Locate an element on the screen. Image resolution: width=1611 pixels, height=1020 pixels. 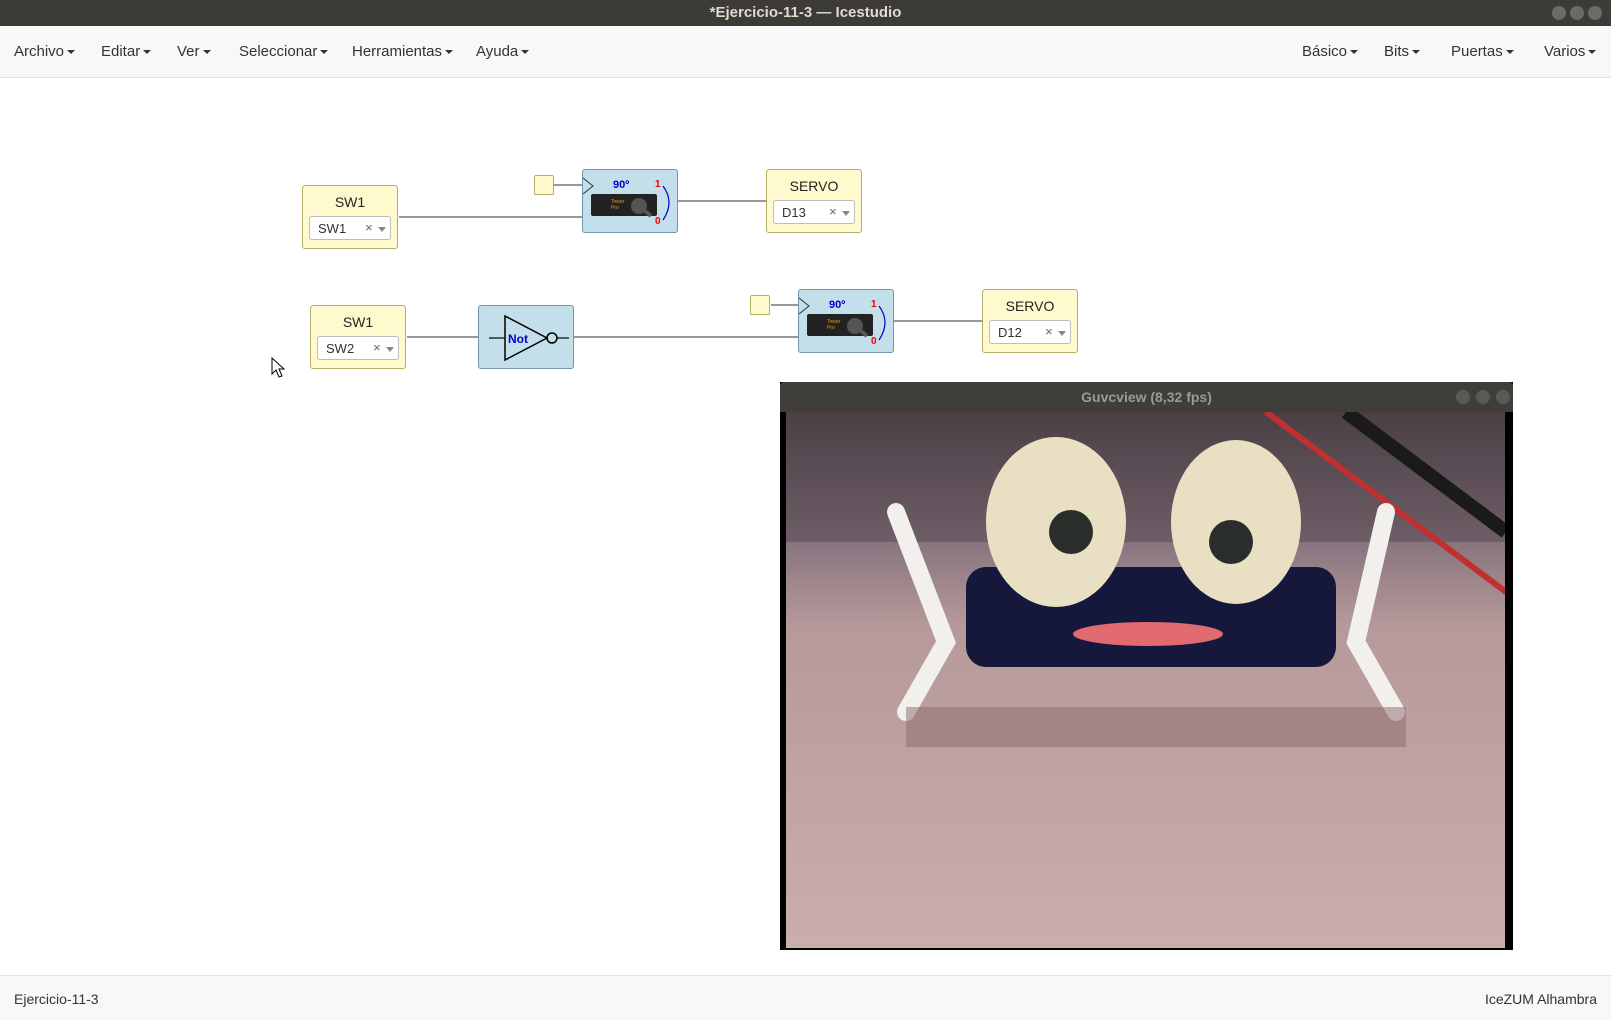
guvcview-title: Guvcview (8,32 fps) is located at coordinates (1146, 397).